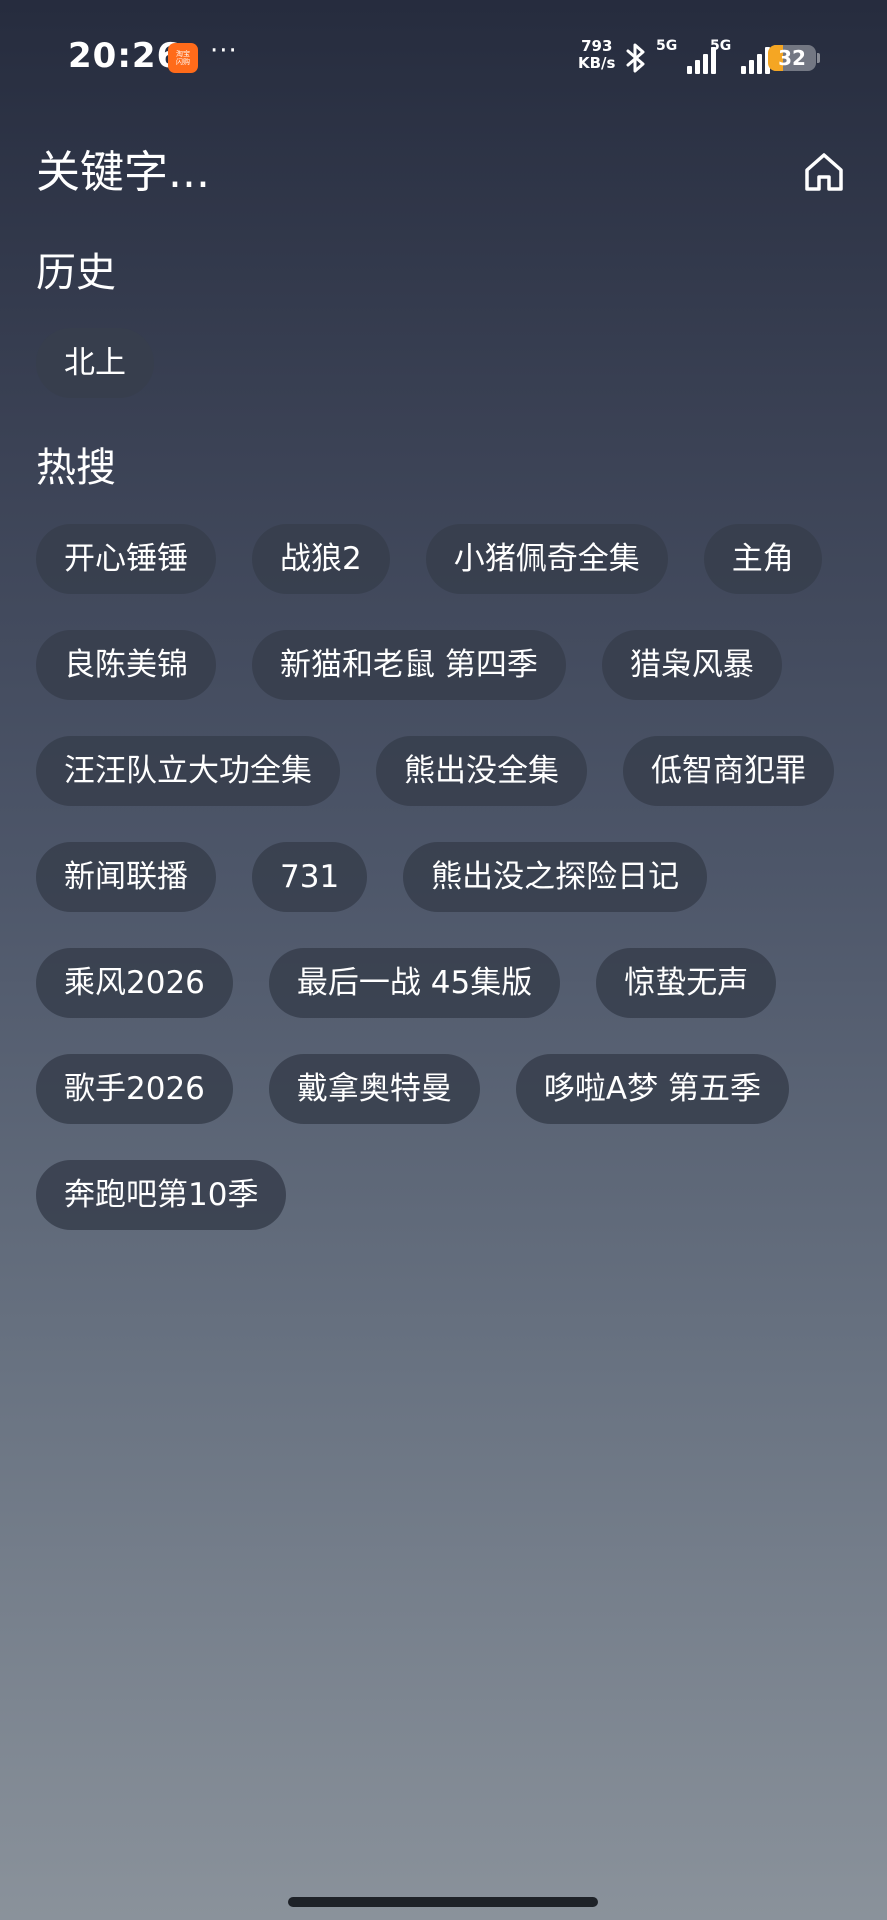 The width and height of the screenshot is (887, 1920). I want to click on hot-search-chip: 熊出没全集, so click(481, 771).